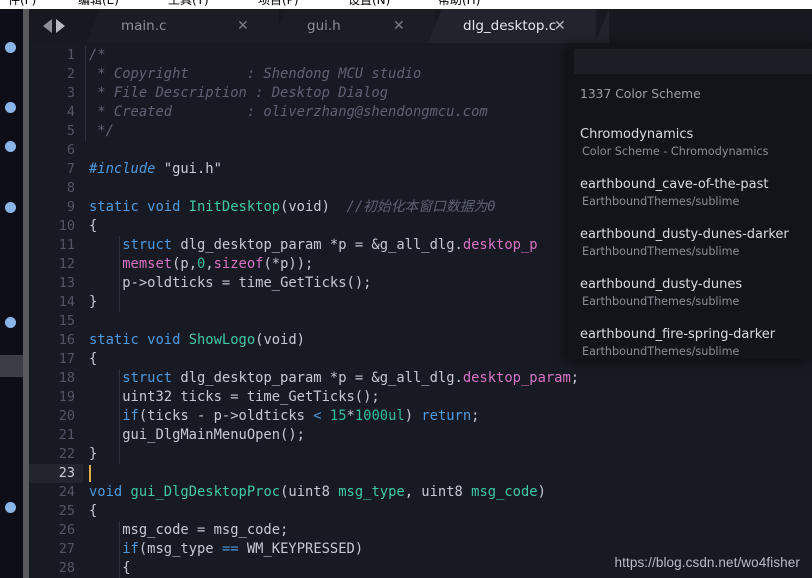 Image resolution: width=812 pixels, height=578 pixels. I want to click on code-line: p->oldticks = time_GetTicks();, so click(230, 283).